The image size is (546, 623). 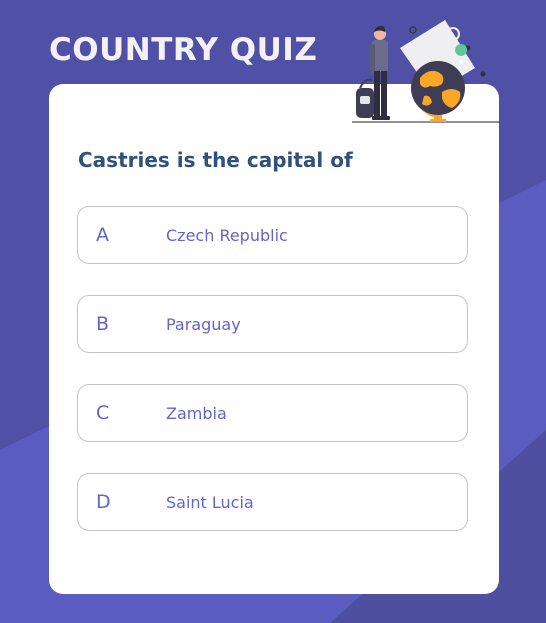 I want to click on option-letter: C, so click(x=103, y=413).